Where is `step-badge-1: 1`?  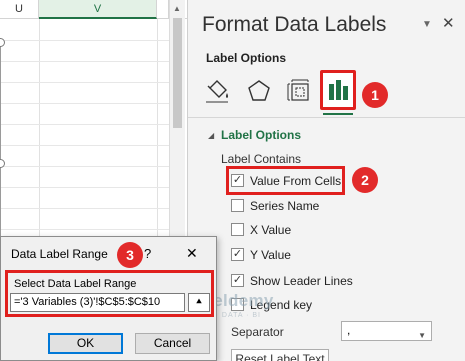 step-badge-1: 1 is located at coordinates (375, 95).